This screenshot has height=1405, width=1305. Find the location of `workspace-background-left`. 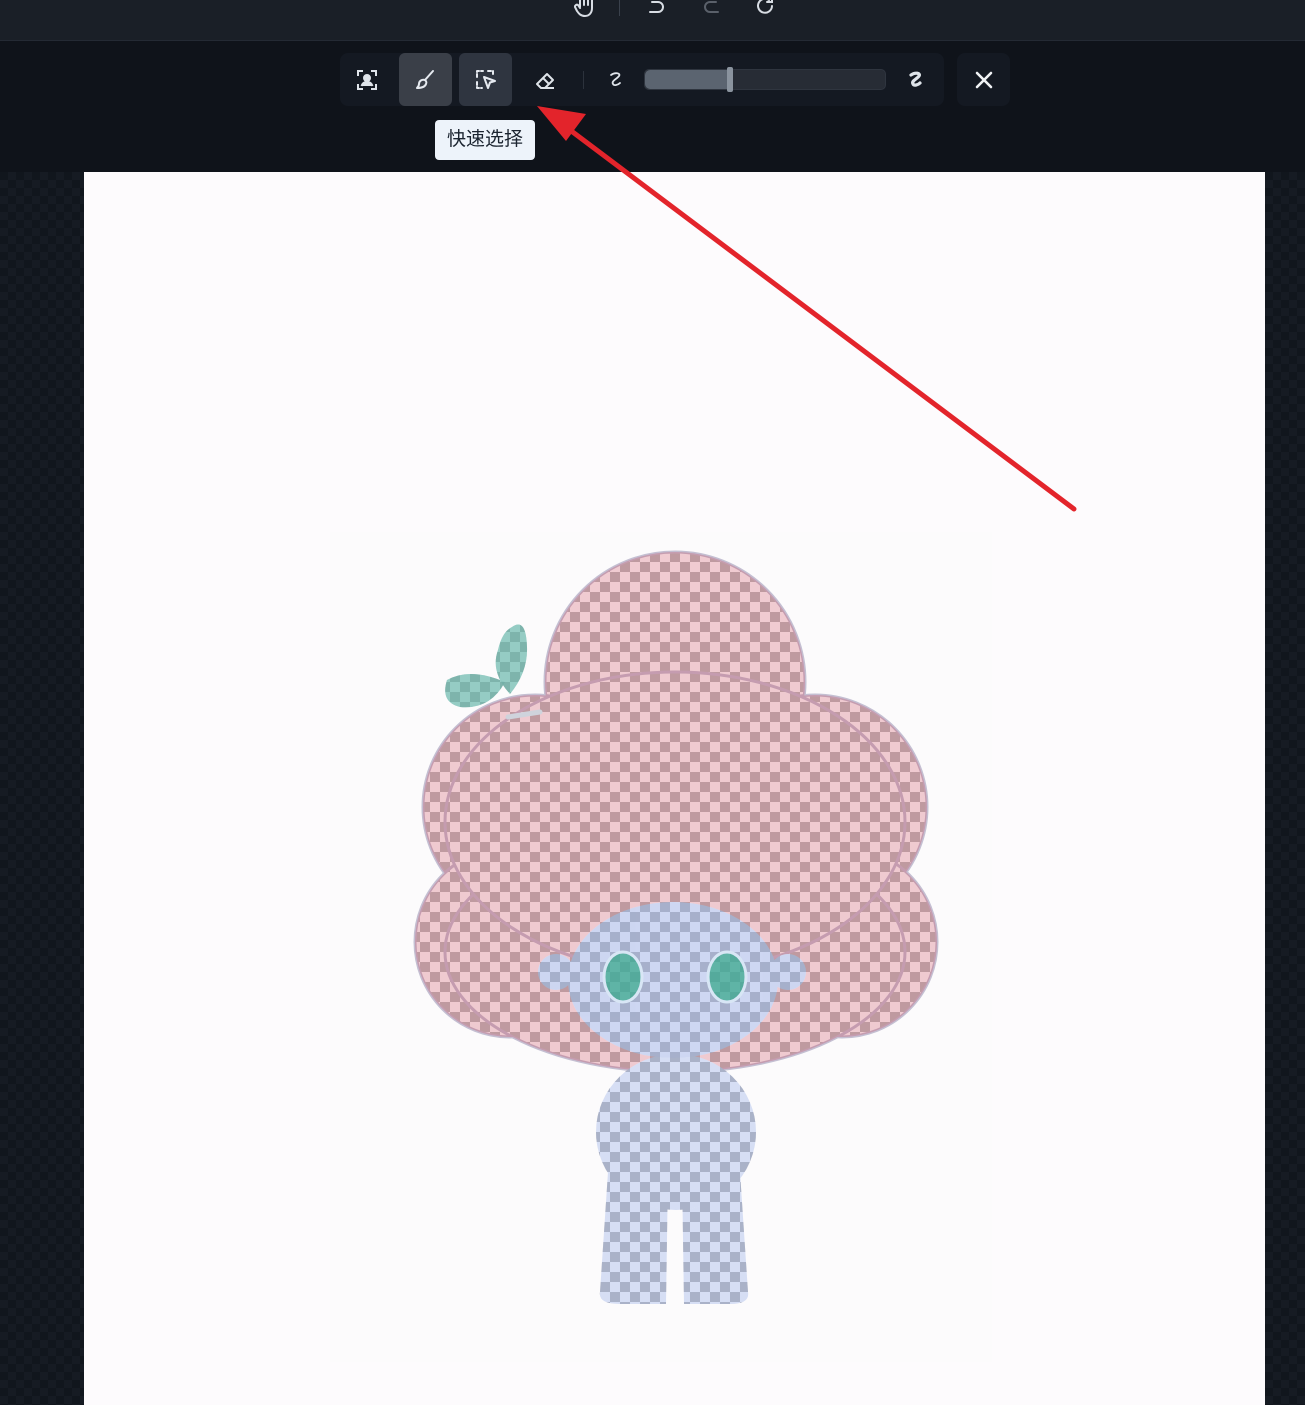

workspace-background-left is located at coordinates (42, 788).